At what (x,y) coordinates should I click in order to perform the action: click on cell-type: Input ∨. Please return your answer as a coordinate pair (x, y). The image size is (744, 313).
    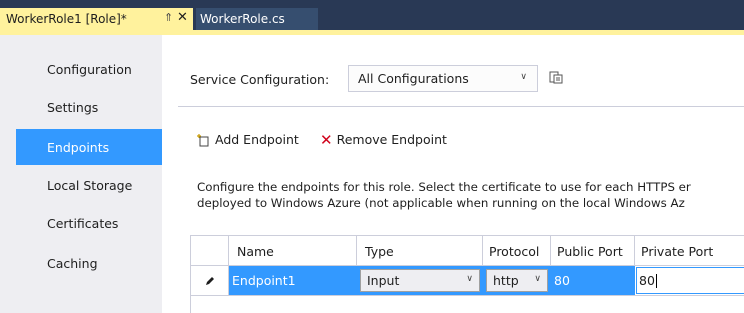
    Looking at the image, I should click on (420, 280).